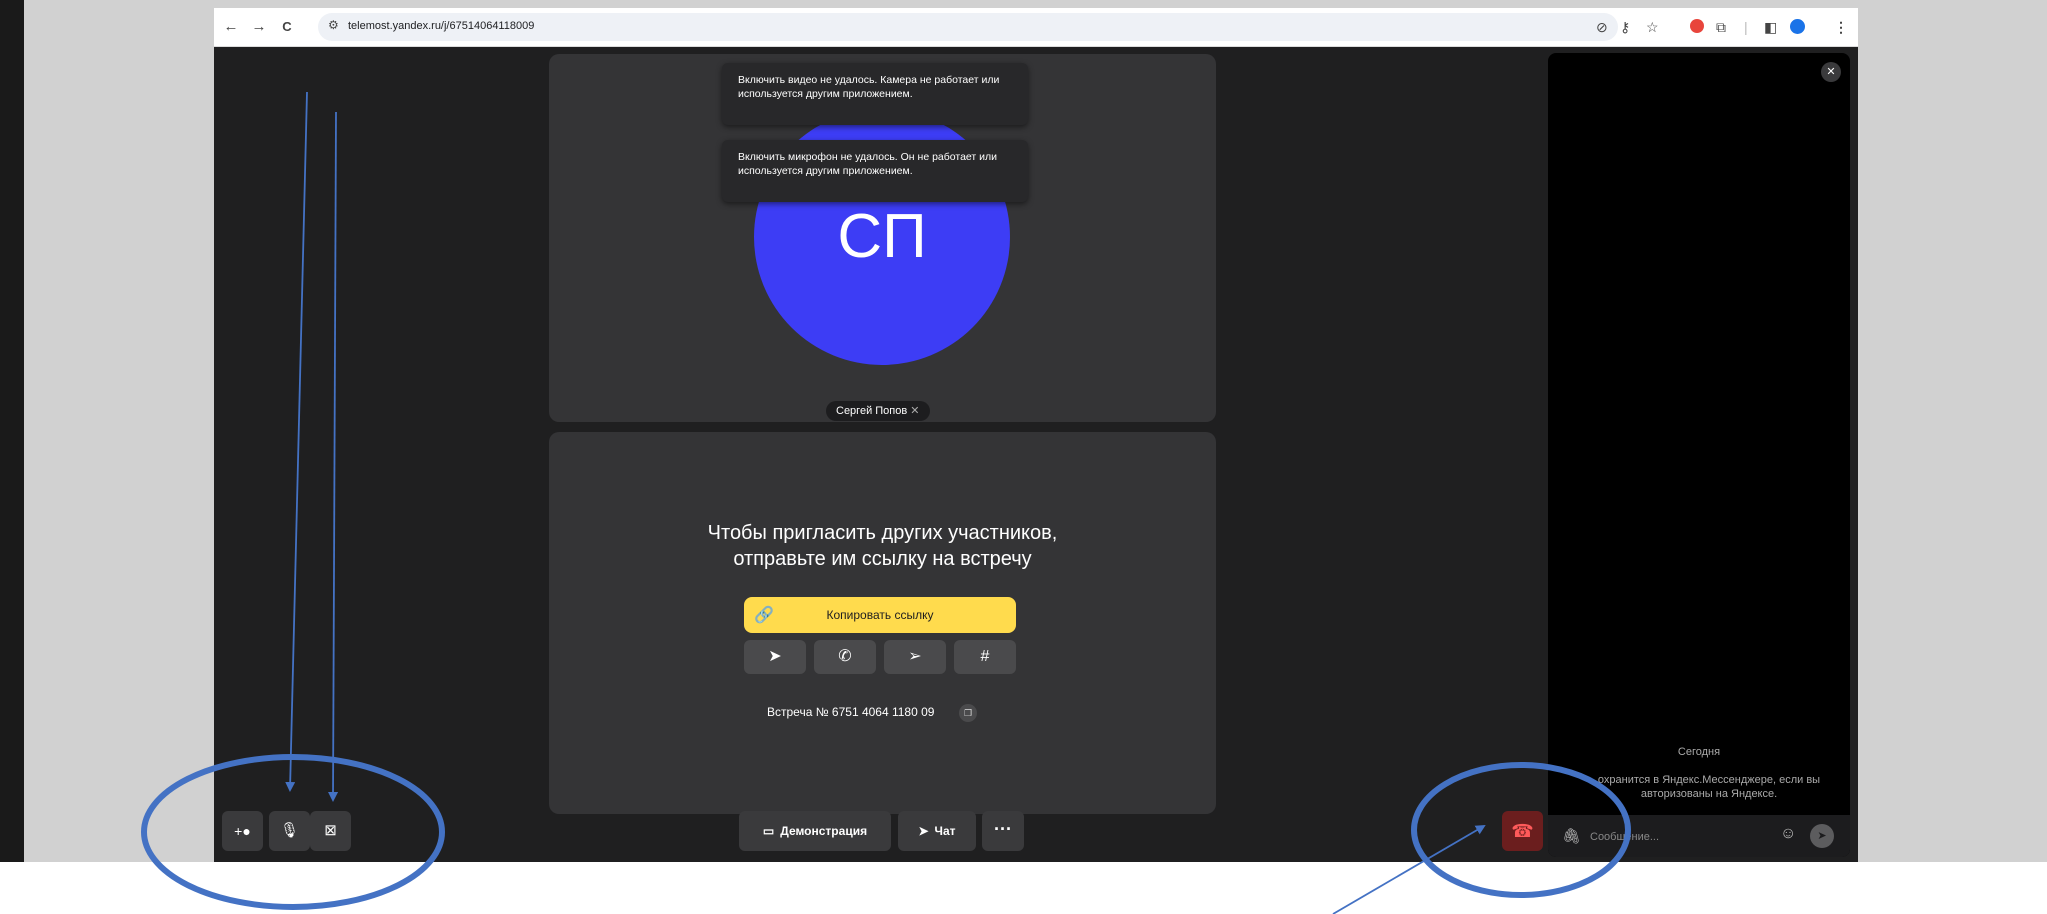  I want to click on slack-share-button: #, so click(985, 657).